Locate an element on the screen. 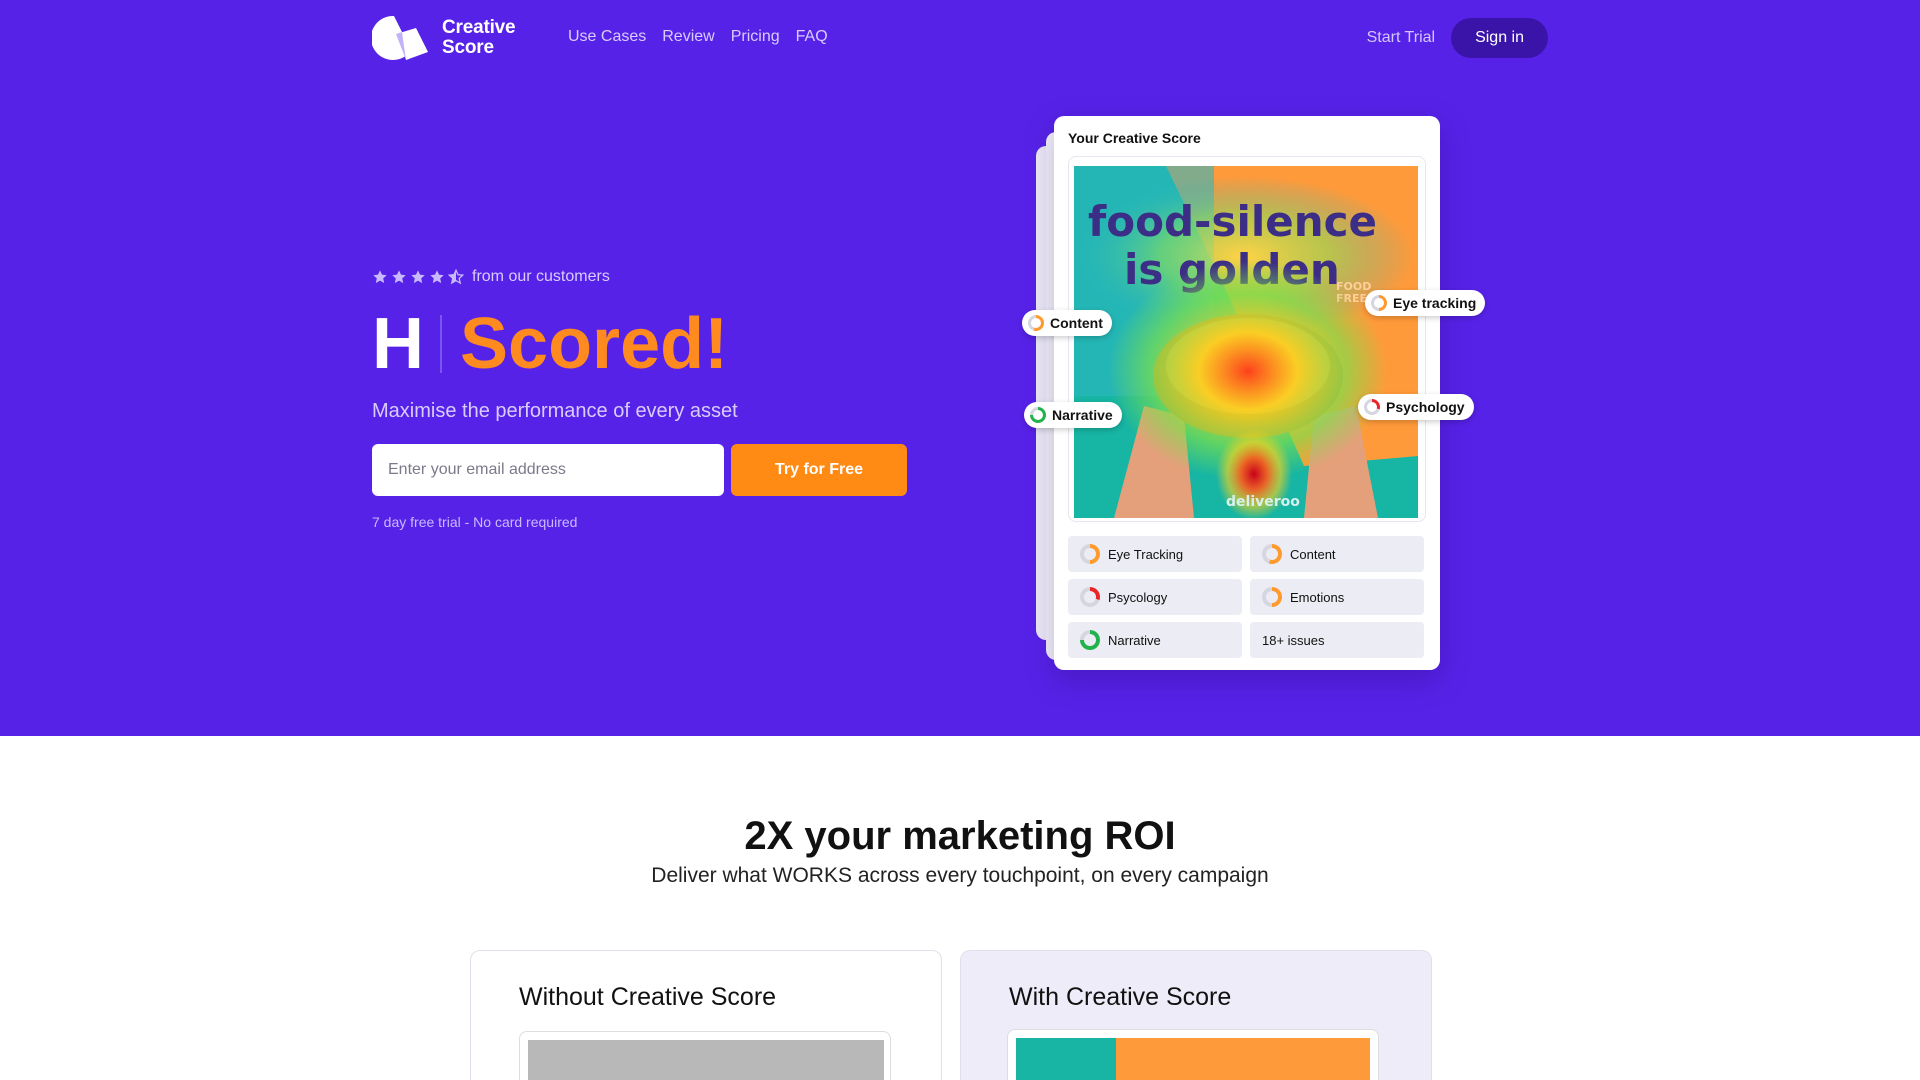 The image size is (1920, 1080). nav-link-review: Review is located at coordinates (688, 37).